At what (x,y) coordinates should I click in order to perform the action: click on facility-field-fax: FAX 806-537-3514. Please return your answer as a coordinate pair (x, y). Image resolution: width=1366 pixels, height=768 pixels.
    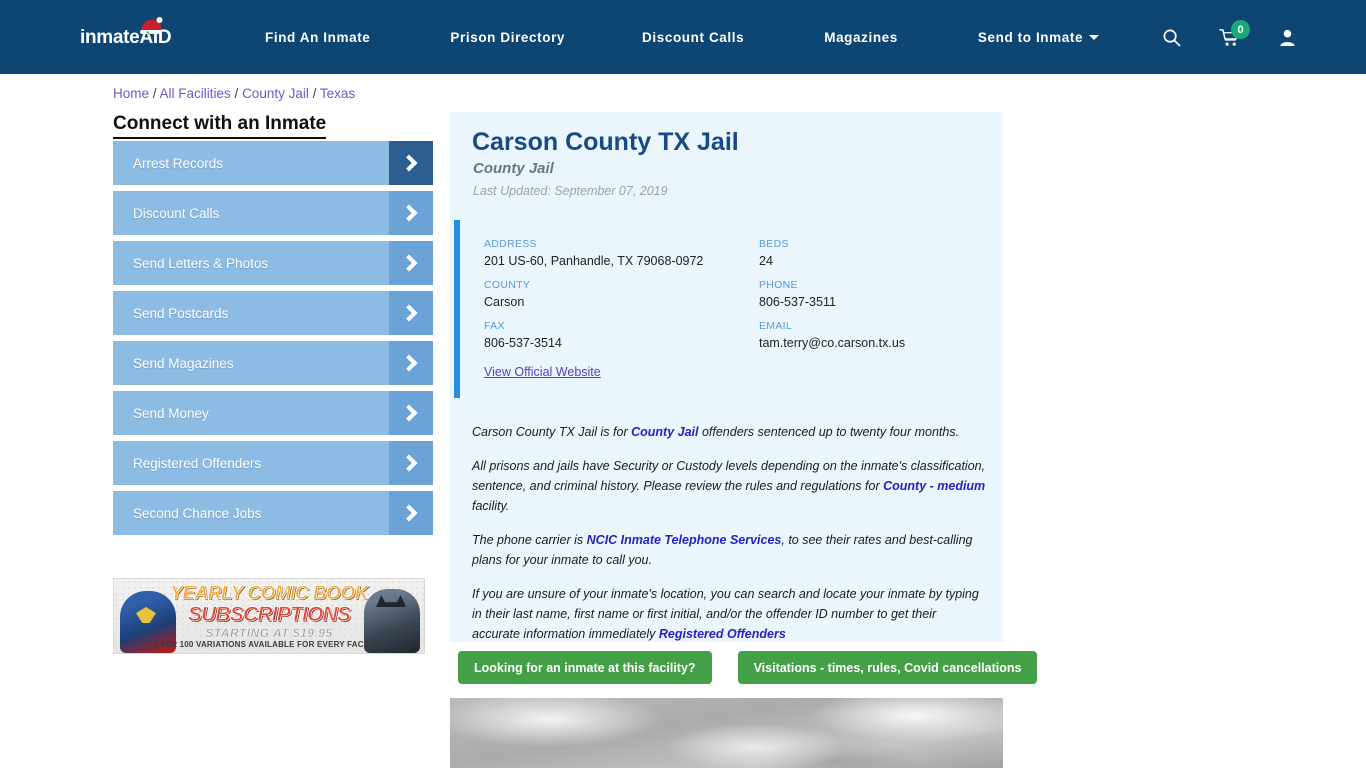
    Looking at the image, I should click on (621, 340).